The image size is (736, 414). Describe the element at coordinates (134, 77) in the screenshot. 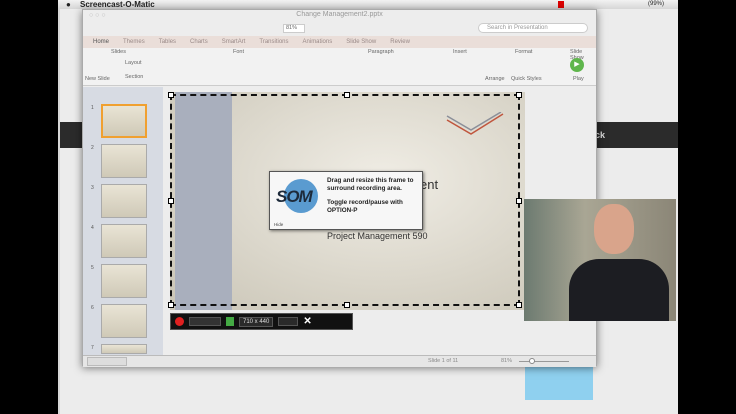

I see `section-button: Section` at that location.